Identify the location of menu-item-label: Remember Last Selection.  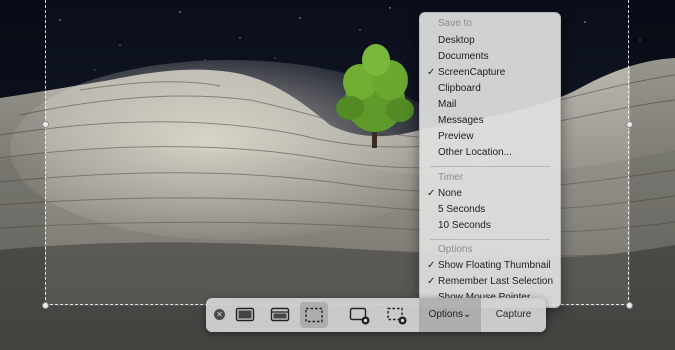
(496, 281).